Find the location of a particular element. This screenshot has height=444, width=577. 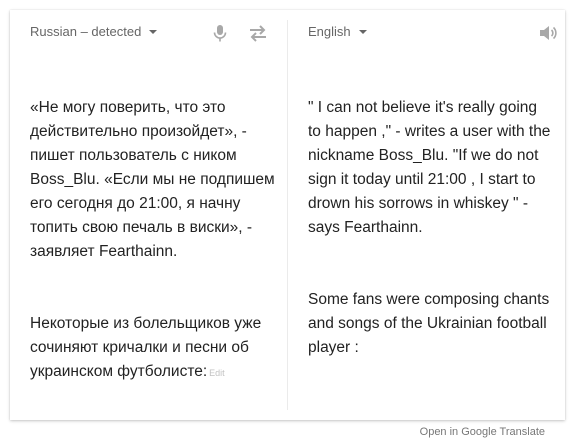

target-language-select: English is located at coordinates (337, 31).